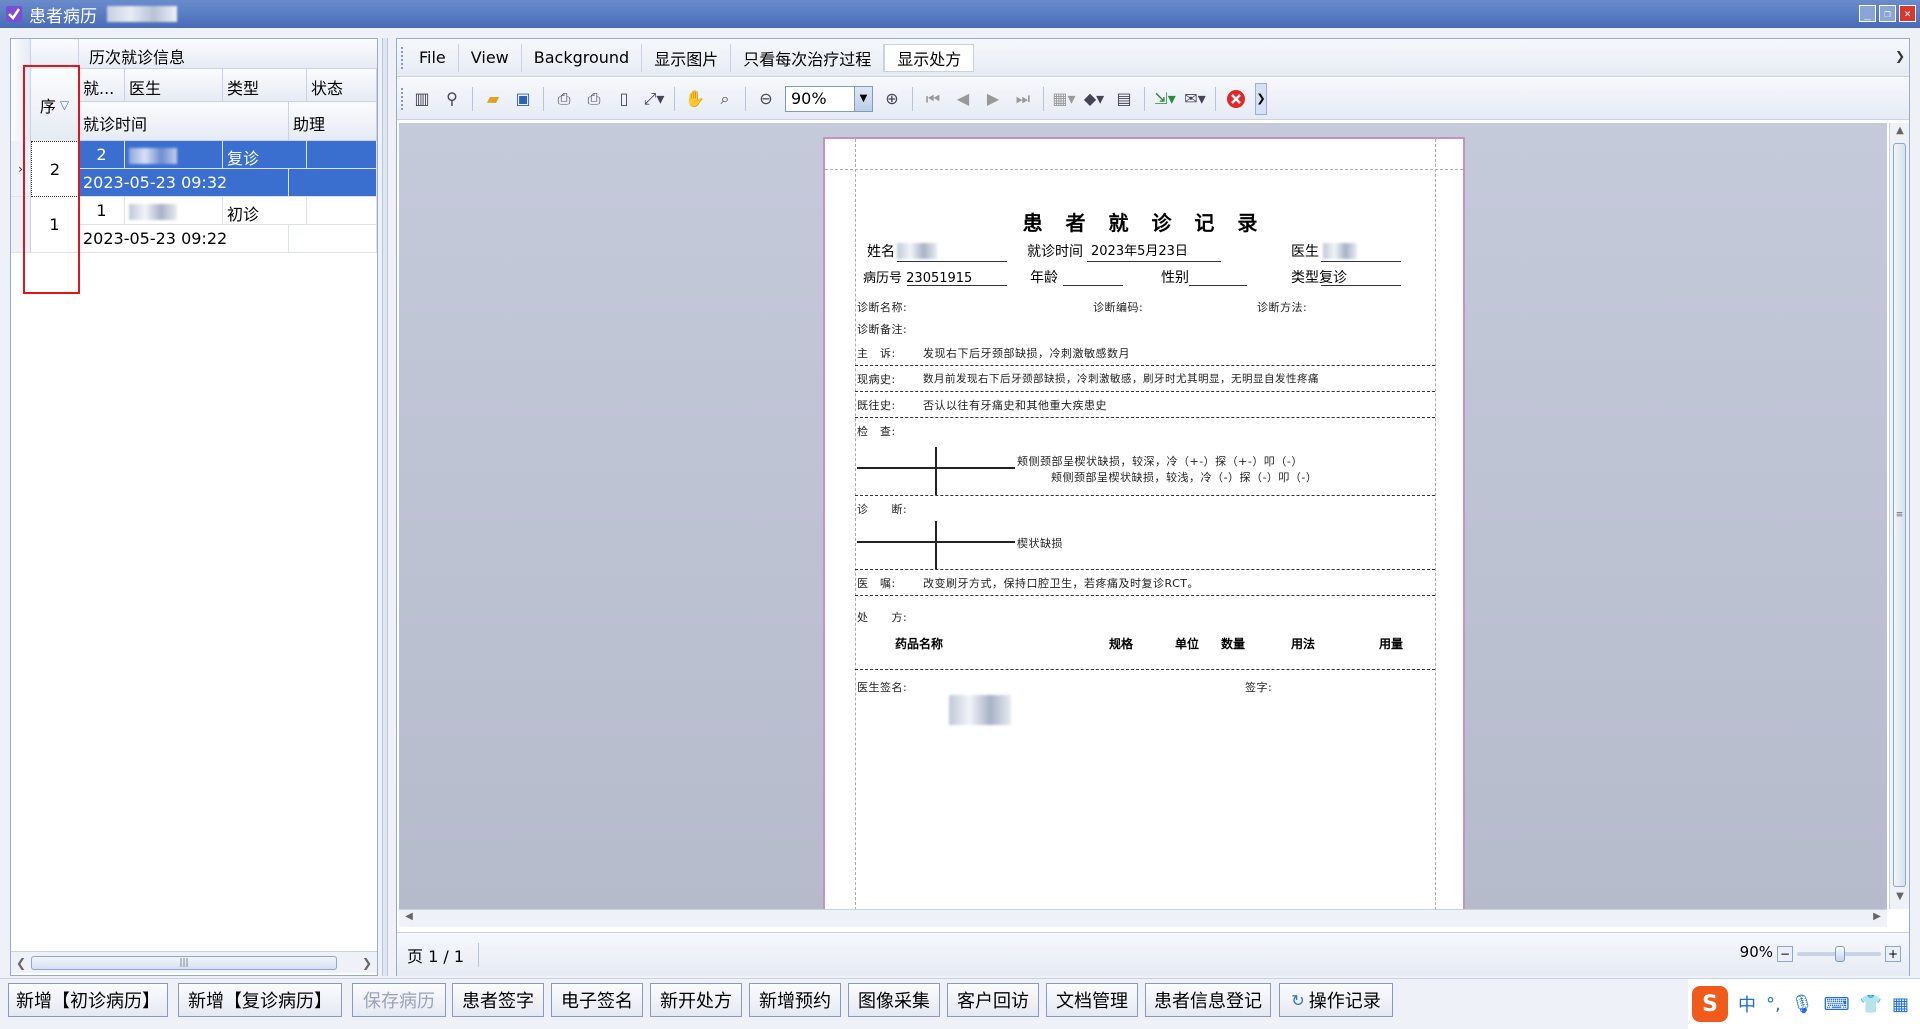 The width and height of the screenshot is (1920, 1029). Describe the element at coordinates (1195, 99) in the screenshot. I see `send-email-icon: ✉▾` at that location.